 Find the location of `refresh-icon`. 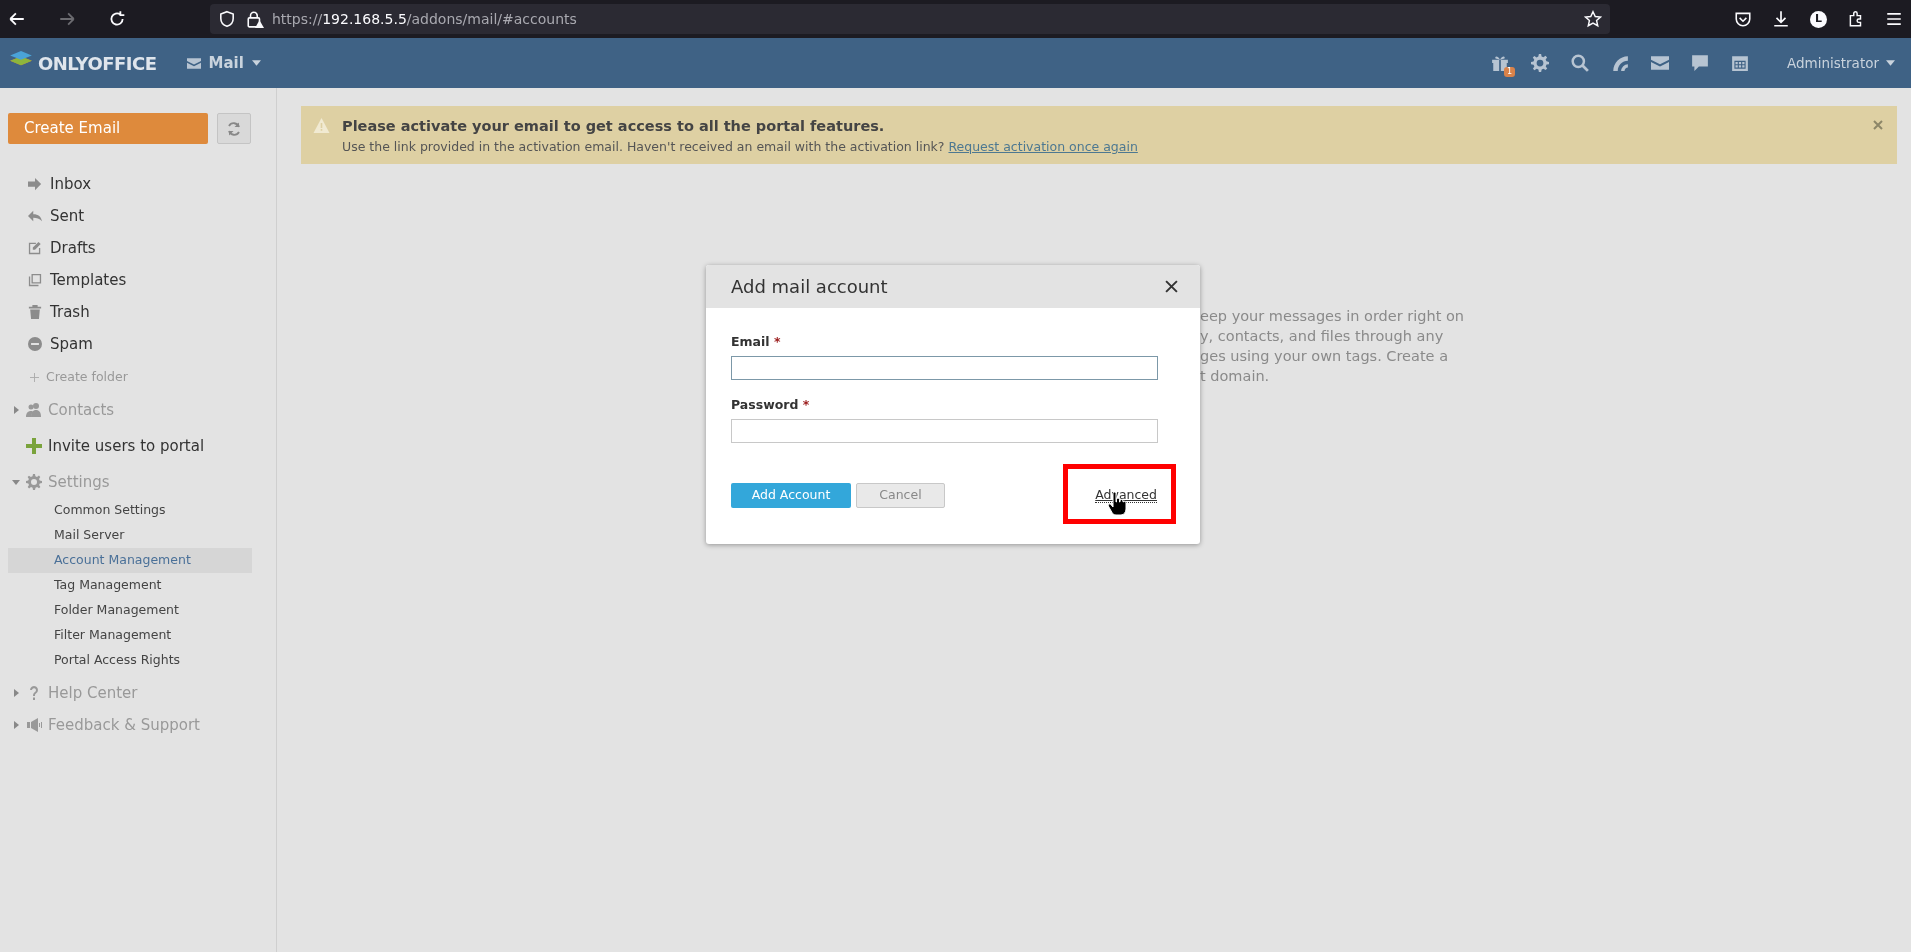

refresh-icon is located at coordinates (234, 128).